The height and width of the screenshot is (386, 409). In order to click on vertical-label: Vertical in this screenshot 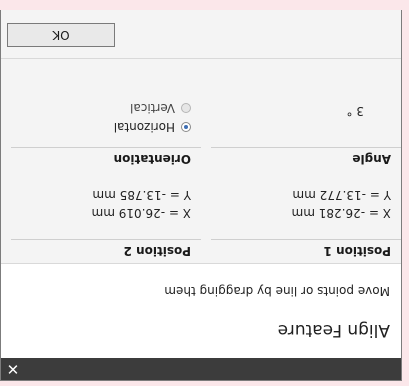, I will do `click(152, 108)`.